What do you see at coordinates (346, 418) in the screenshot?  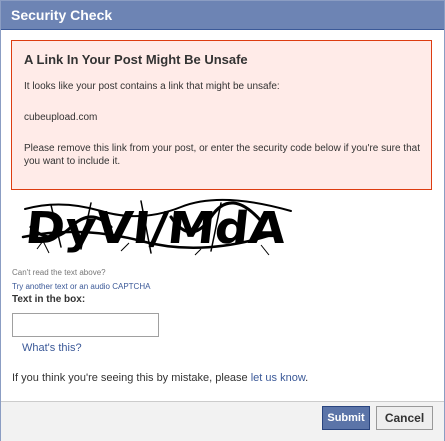 I see `submit-button: Submit` at bounding box center [346, 418].